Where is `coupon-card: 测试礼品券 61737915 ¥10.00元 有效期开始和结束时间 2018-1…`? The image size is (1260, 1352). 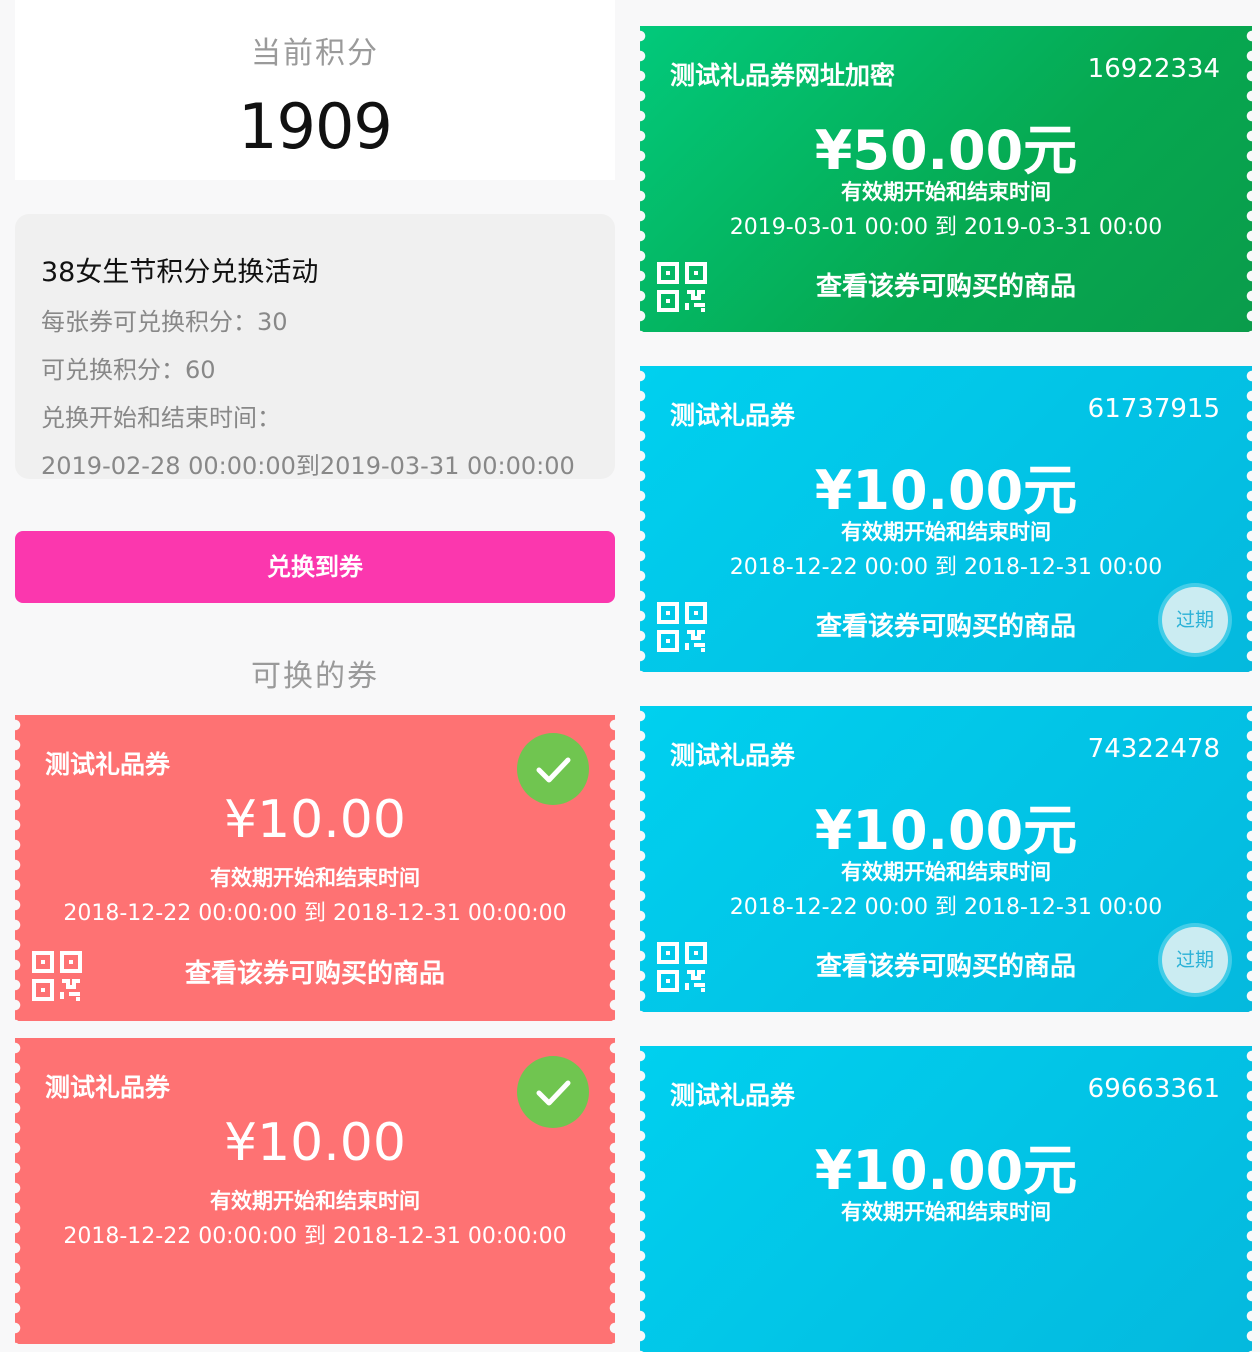
coupon-card: 测试礼品券 61737915 ¥10.00元 有效期开始和结束时间 2018-1… is located at coordinates (946, 519).